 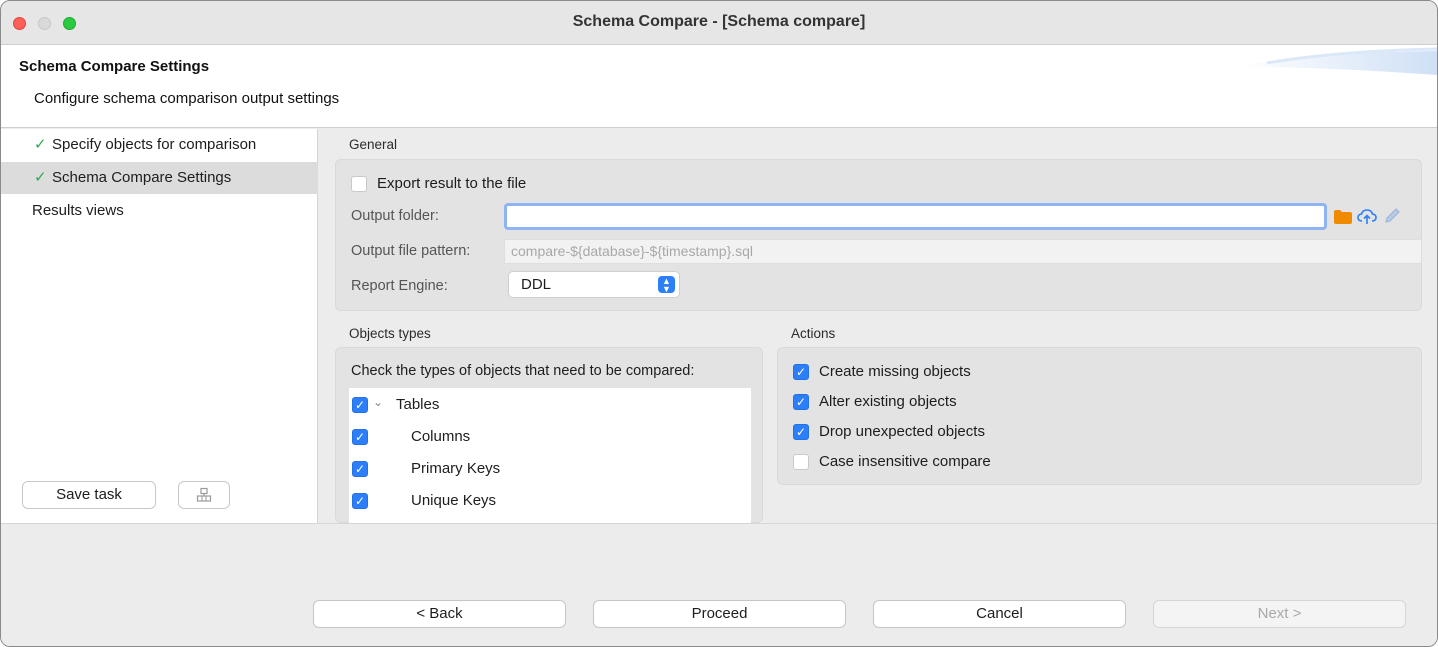 What do you see at coordinates (801, 372) in the screenshot?
I see `create-missing-checkbox: ✓` at bounding box center [801, 372].